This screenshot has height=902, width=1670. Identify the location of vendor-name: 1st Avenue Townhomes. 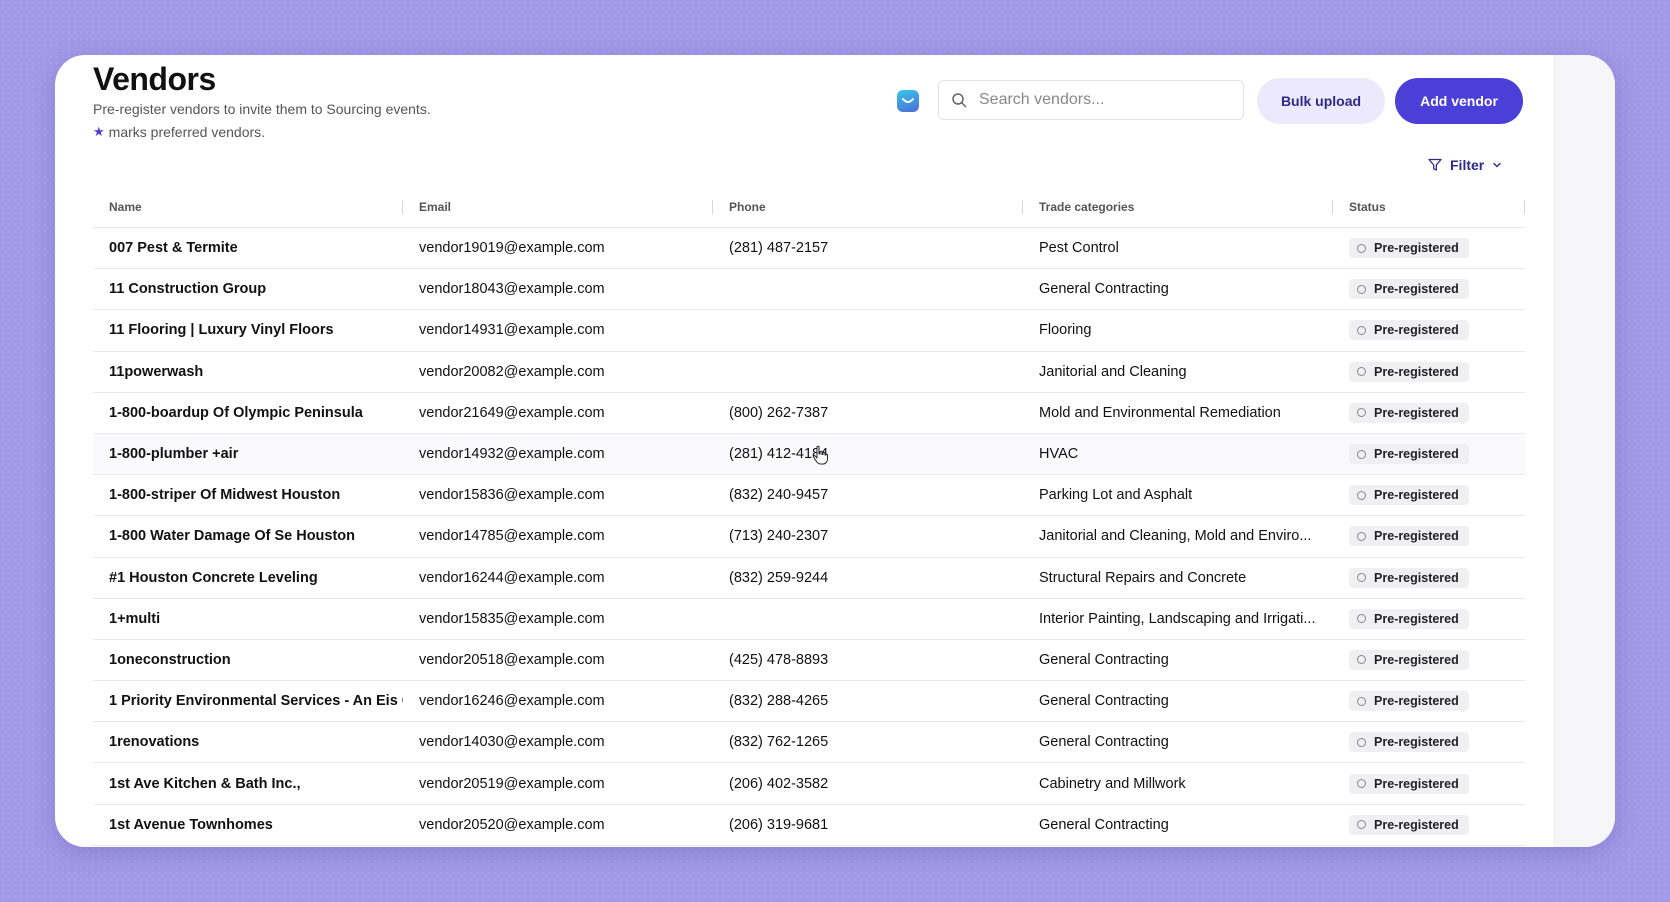
(191, 824).